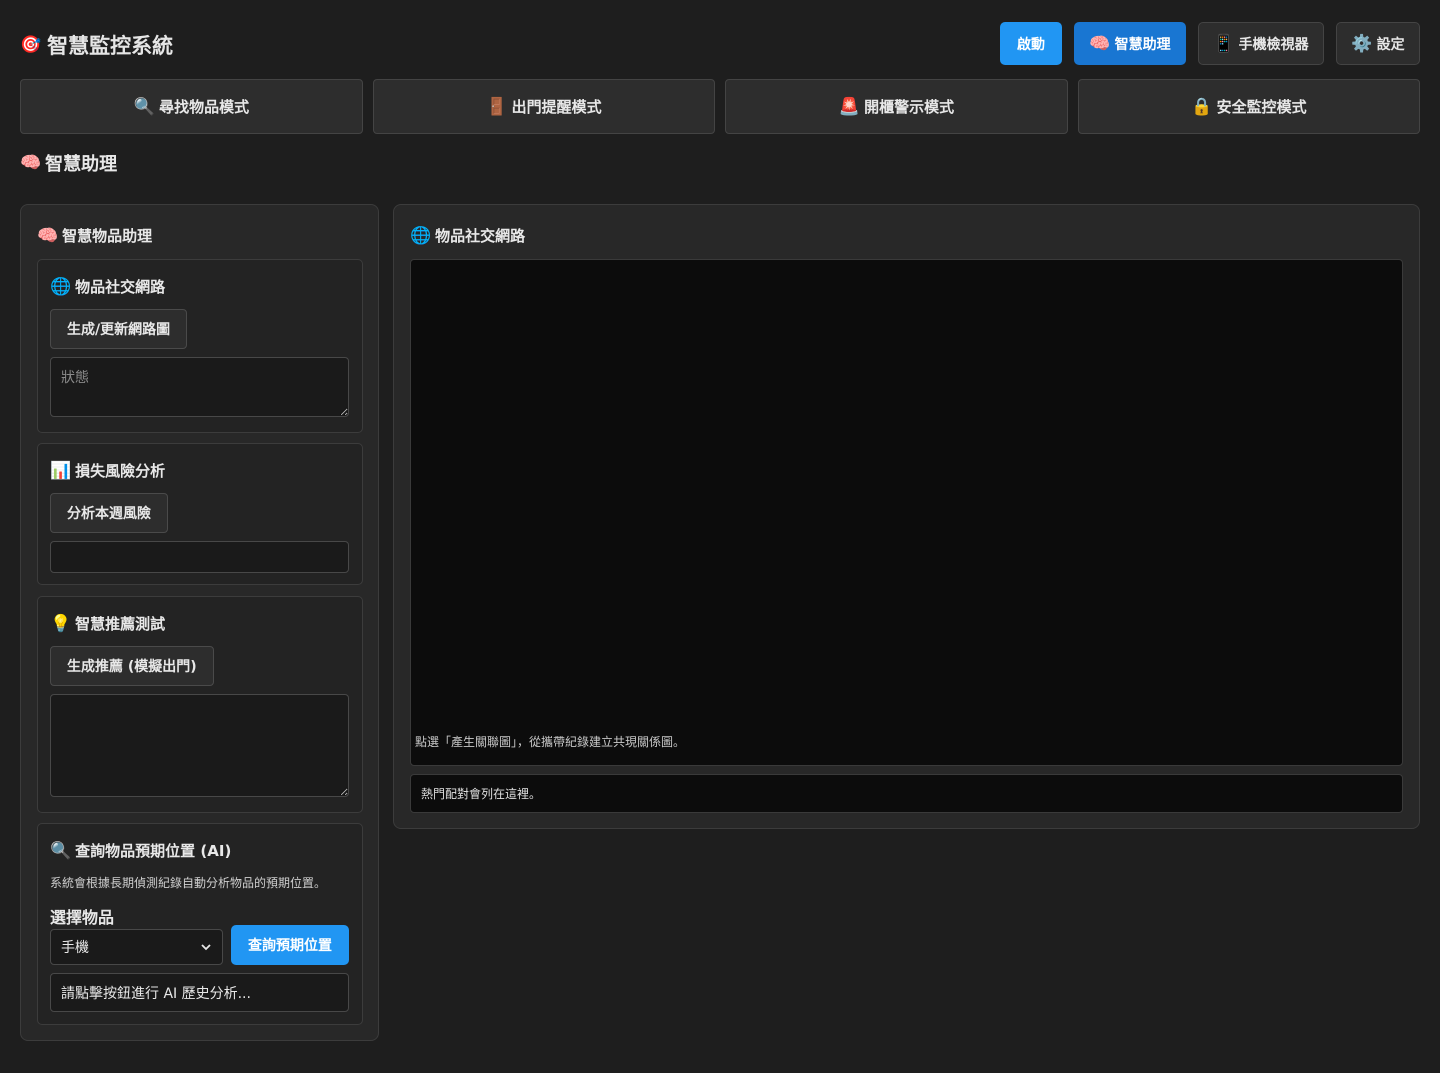 Image resolution: width=1440 pixels, height=1073 pixels. What do you see at coordinates (153, 851) in the screenshot?
I see `card-heading-text: 查詢物品預期位置 (AI)` at bounding box center [153, 851].